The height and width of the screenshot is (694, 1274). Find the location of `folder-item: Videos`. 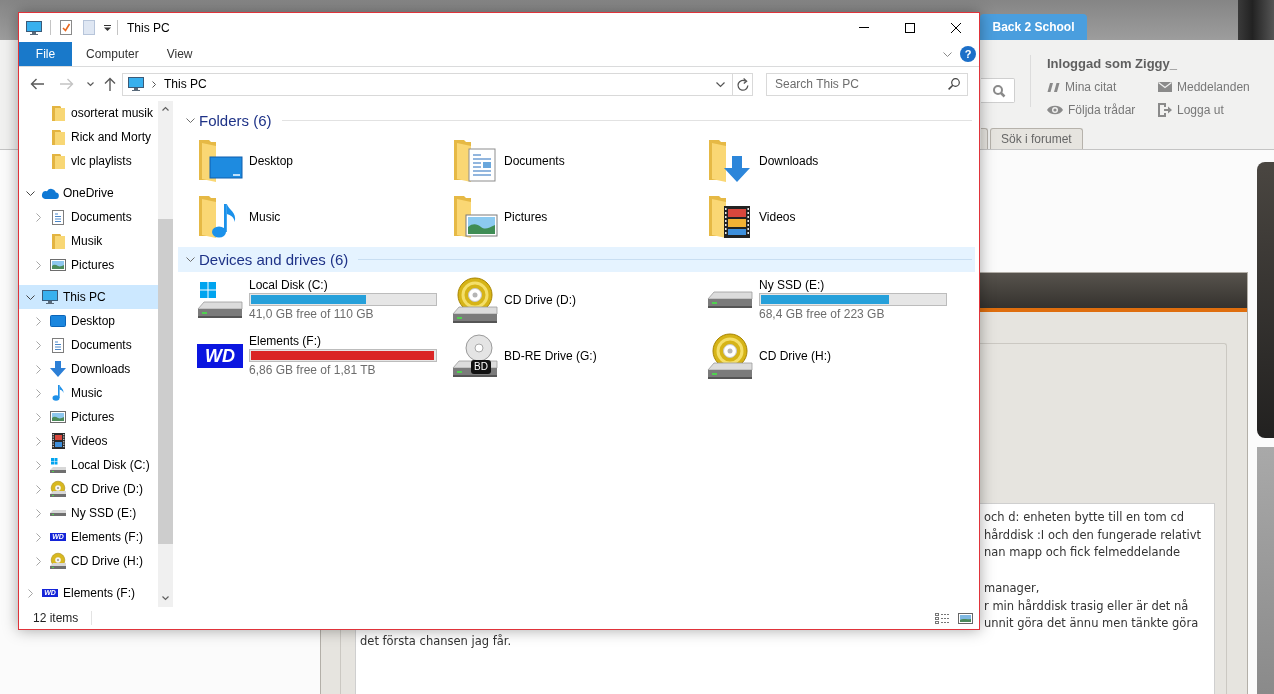

folder-item: Videos is located at coordinates (751, 217).